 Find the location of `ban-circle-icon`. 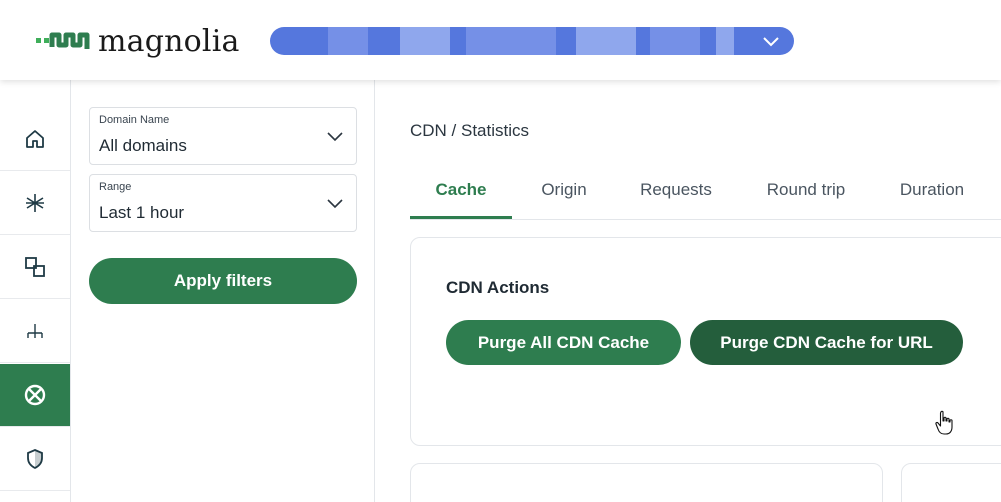

ban-circle-icon is located at coordinates (35, 395).